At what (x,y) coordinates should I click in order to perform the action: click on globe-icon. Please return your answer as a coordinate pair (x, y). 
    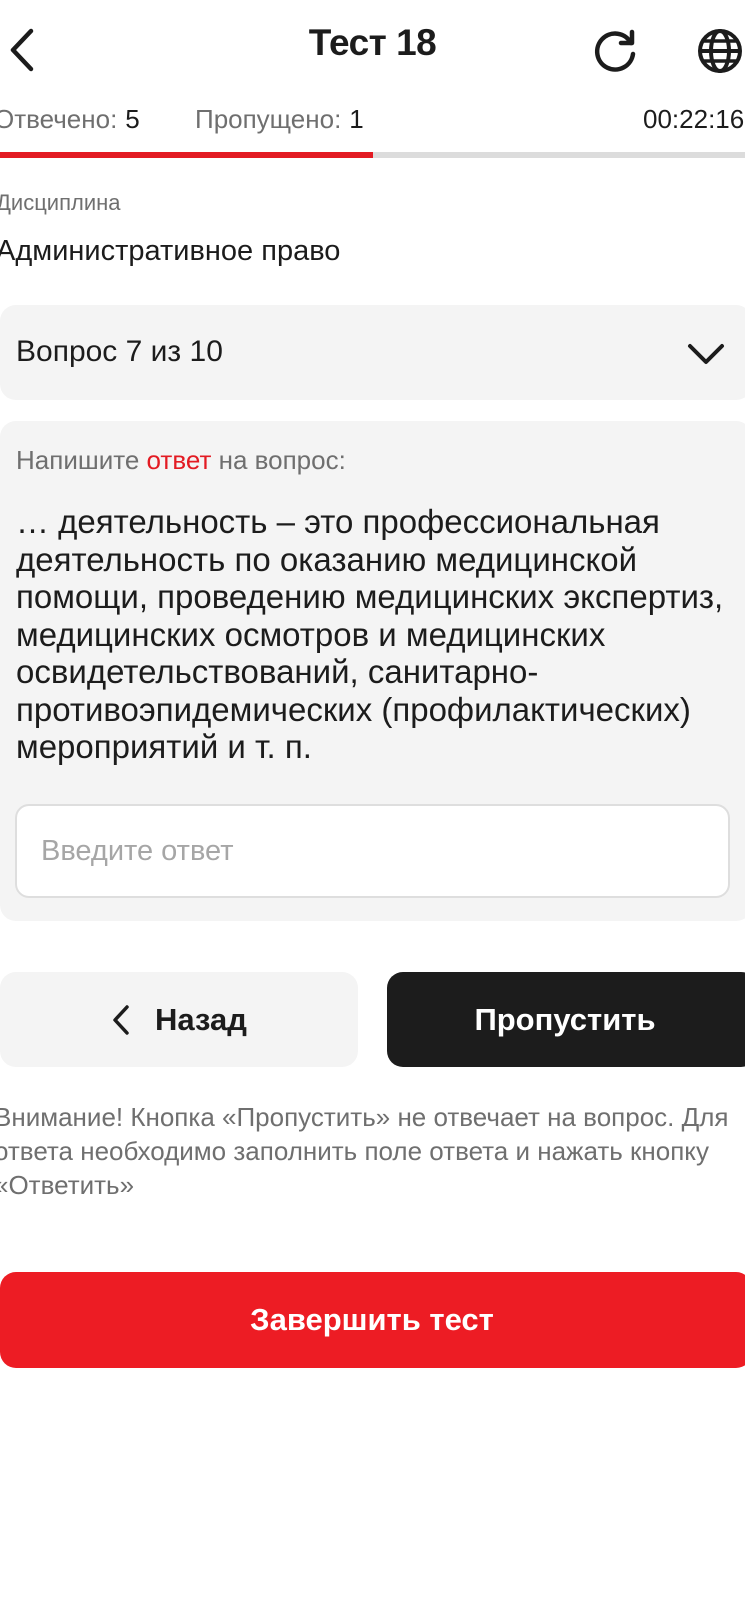
    Looking at the image, I should click on (719, 51).